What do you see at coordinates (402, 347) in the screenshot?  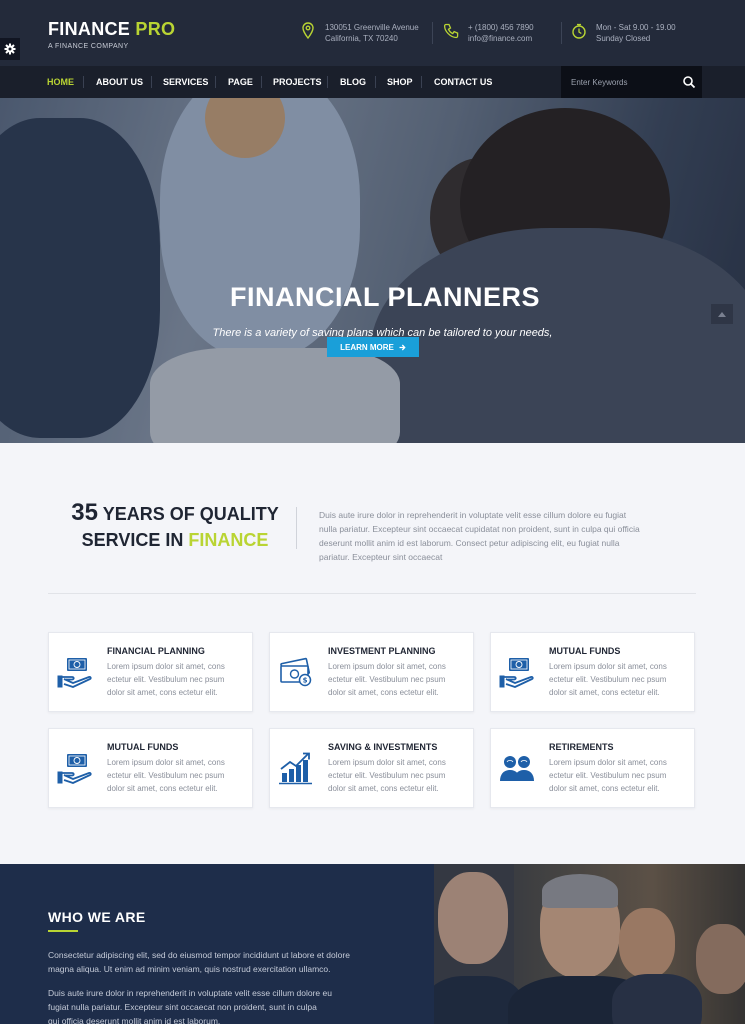 I see `arrow-right-icon` at bounding box center [402, 347].